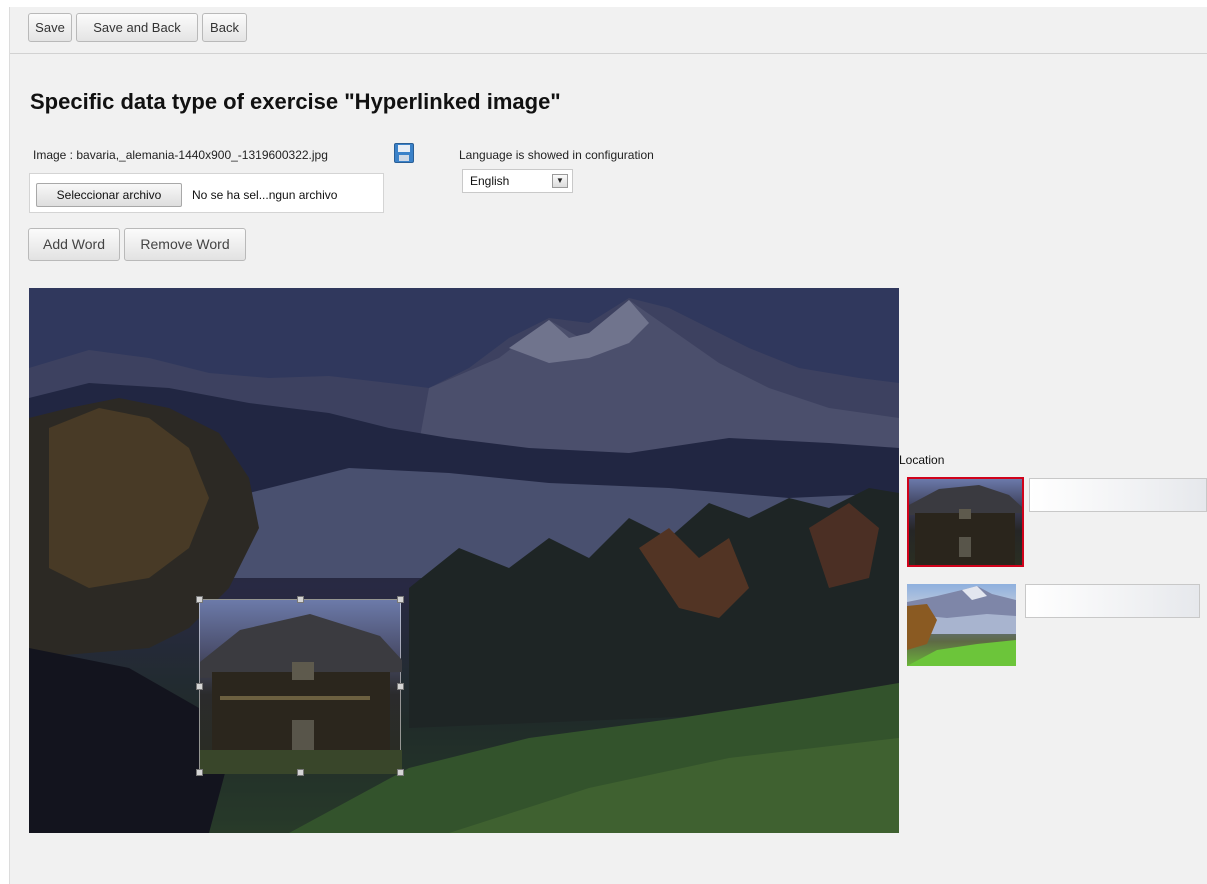  Describe the element at coordinates (137, 27) in the screenshot. I see `save-and-back-button: Save and Back` at that location.